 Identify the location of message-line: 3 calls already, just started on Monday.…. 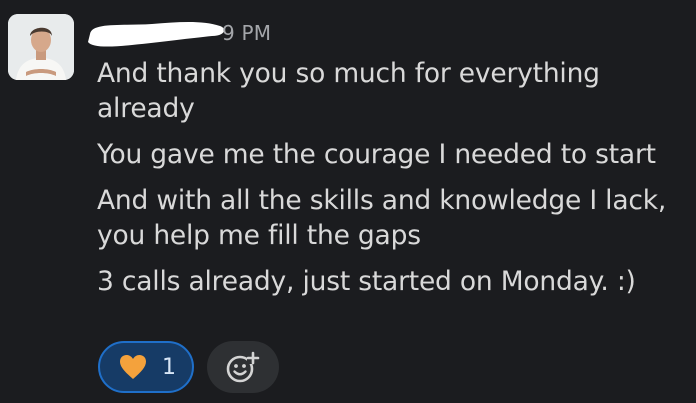
(366, 281).